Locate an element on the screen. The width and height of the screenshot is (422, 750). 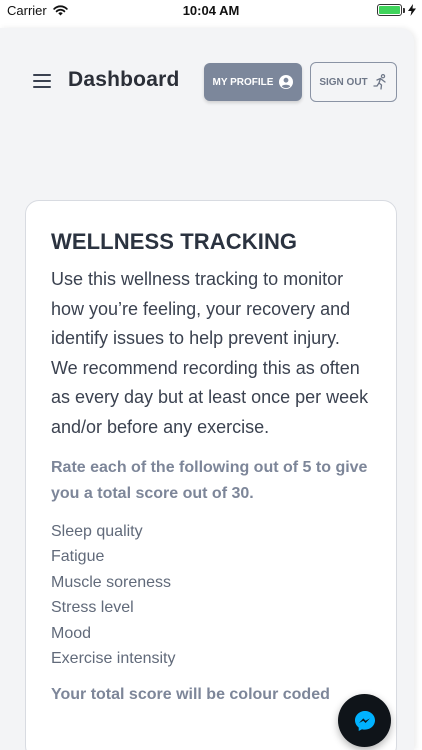
messenger-icon is located at coordinates (364, 720).